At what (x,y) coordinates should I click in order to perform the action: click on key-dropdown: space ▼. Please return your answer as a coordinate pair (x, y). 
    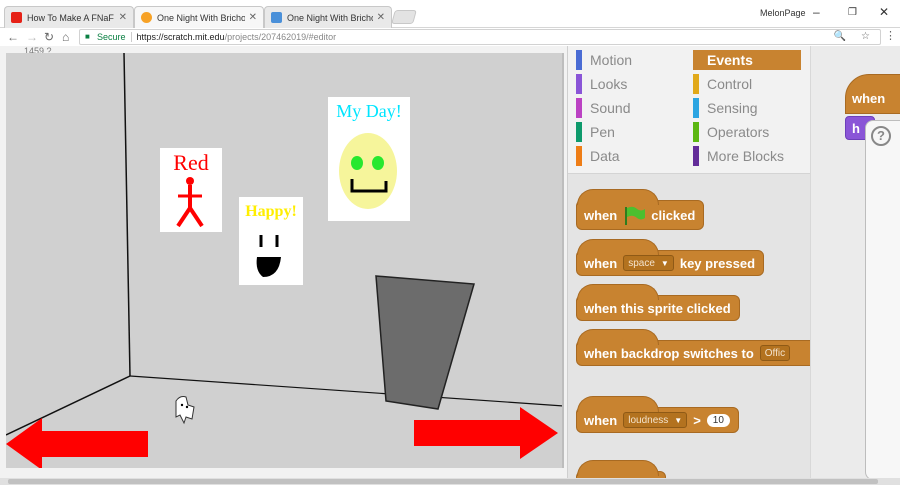
    Looking at the image, I should click on (648, 263).